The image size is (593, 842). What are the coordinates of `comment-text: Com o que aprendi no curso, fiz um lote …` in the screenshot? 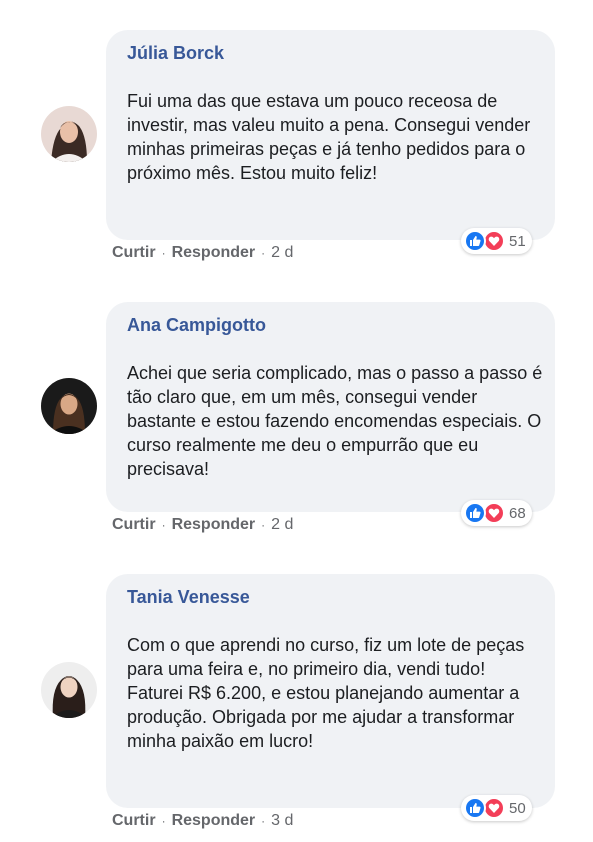 It's located at (326, 693).